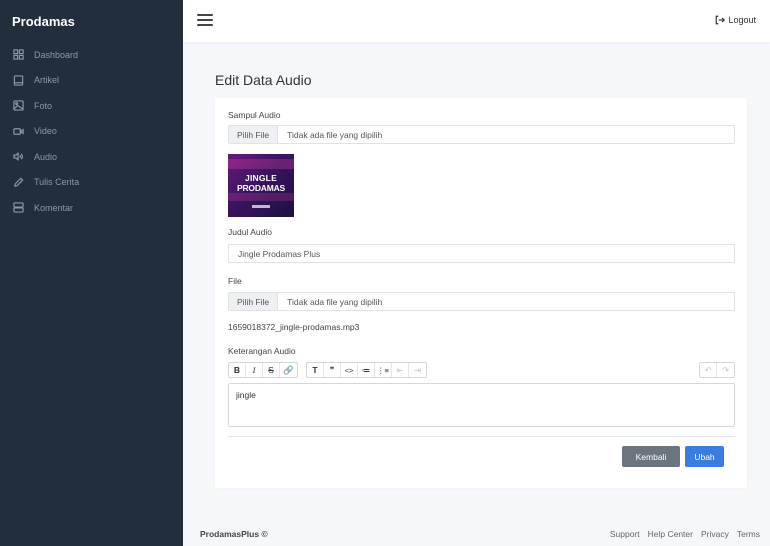 Image resolution: width=770 pixels, height=546 pixels. What do you see at coordinates (250, 232) in the screenshot?
I see `title-label: Judul Audio` at bounding box center [250, 232].